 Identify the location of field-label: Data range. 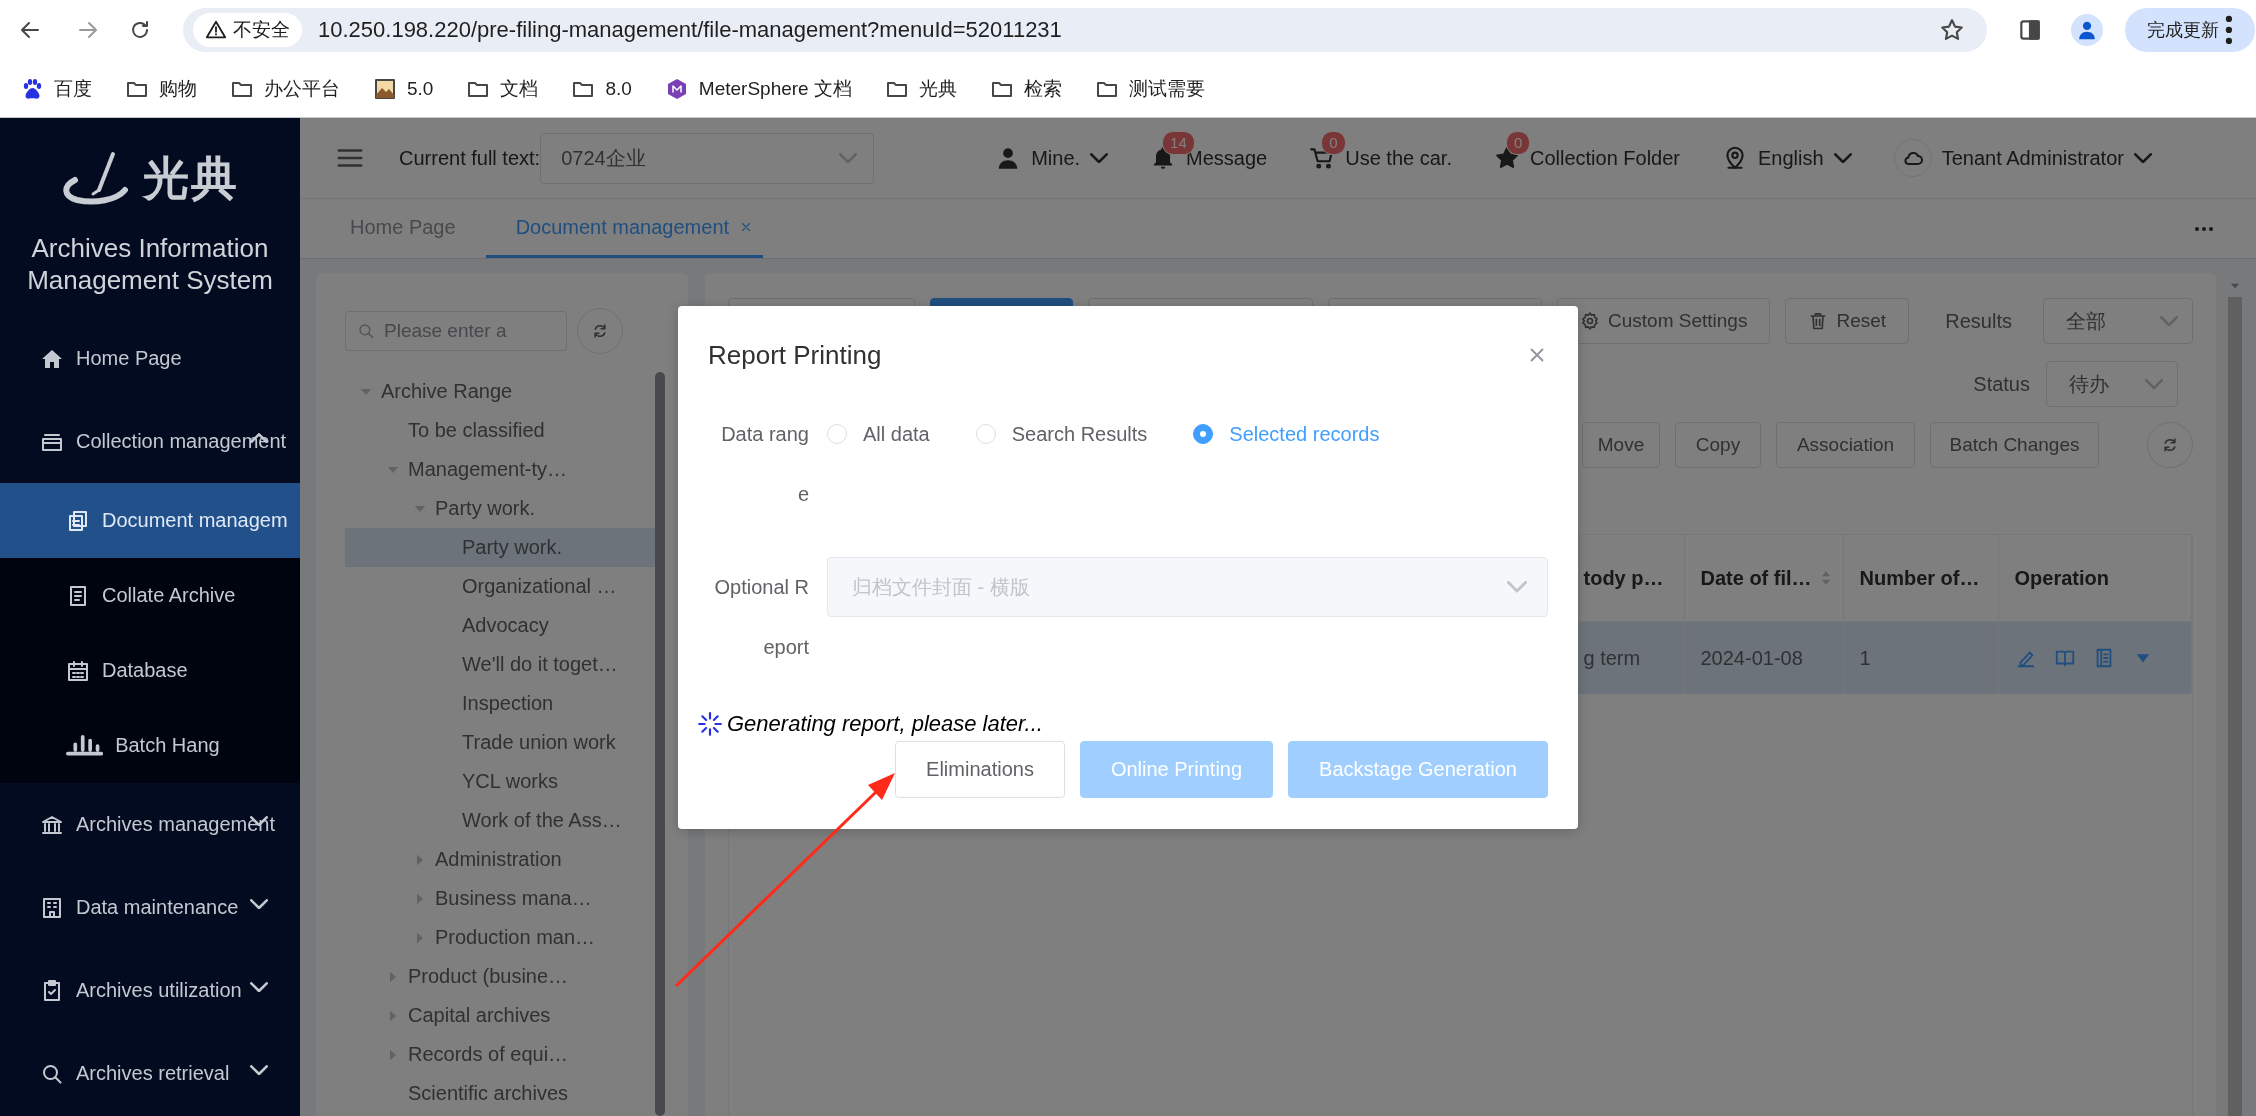
(764, 464).